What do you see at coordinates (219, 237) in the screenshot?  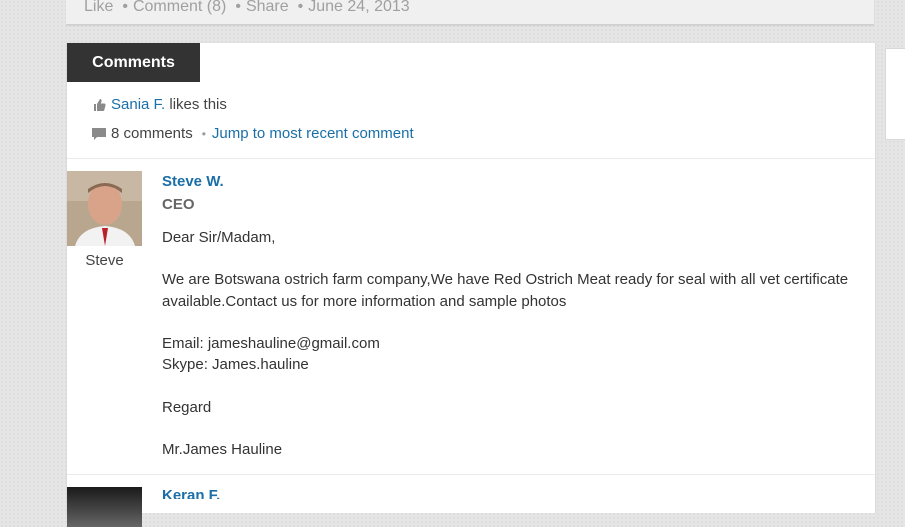 I see `comment-salutation: Dear Sir/Madam,` at bounding box center [219, 237].